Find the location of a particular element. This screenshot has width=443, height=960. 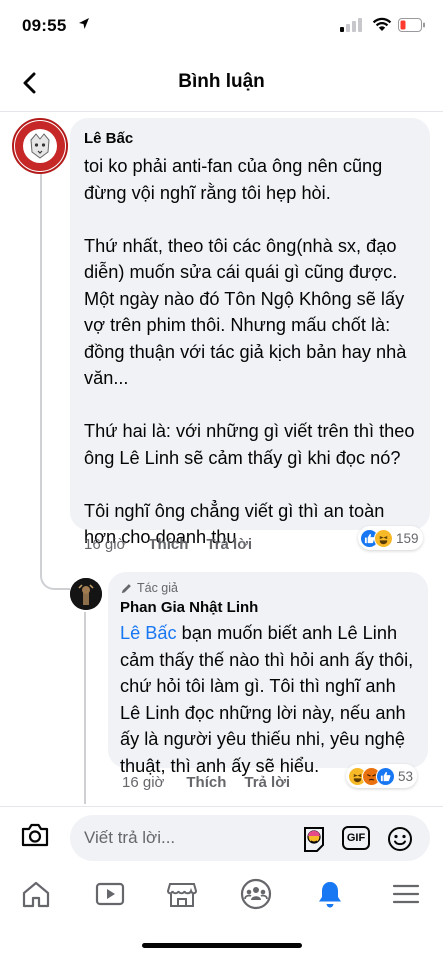

avatar-sticker-button is located at coordinates (314, 841).